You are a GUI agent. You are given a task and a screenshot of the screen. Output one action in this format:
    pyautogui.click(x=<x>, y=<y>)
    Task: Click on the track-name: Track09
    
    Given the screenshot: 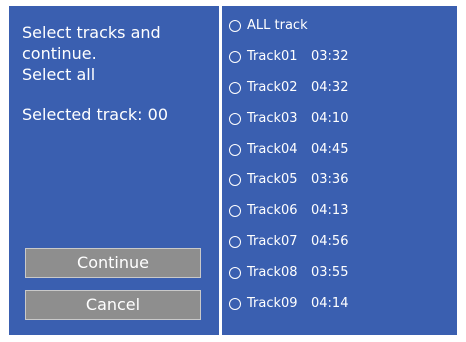 What is the action you would take?
    pyautogui.click(x=272, y=304)
    